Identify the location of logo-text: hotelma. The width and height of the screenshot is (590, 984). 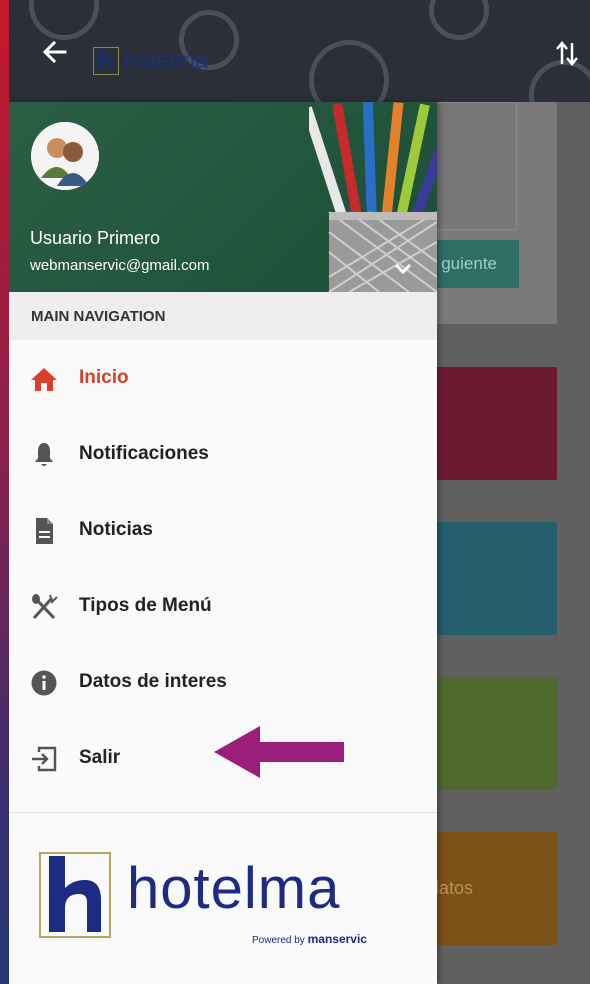
(166, 60).